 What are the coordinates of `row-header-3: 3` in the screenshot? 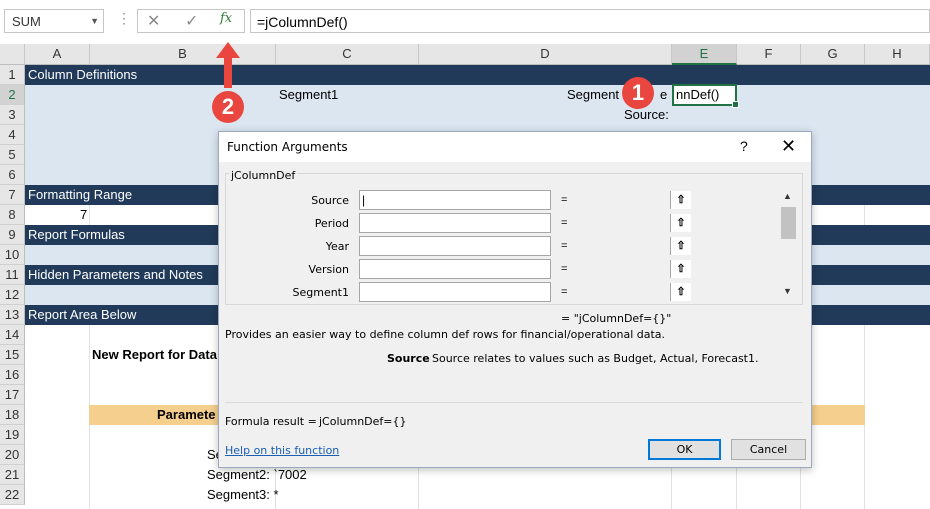 It's located at (12, 115).